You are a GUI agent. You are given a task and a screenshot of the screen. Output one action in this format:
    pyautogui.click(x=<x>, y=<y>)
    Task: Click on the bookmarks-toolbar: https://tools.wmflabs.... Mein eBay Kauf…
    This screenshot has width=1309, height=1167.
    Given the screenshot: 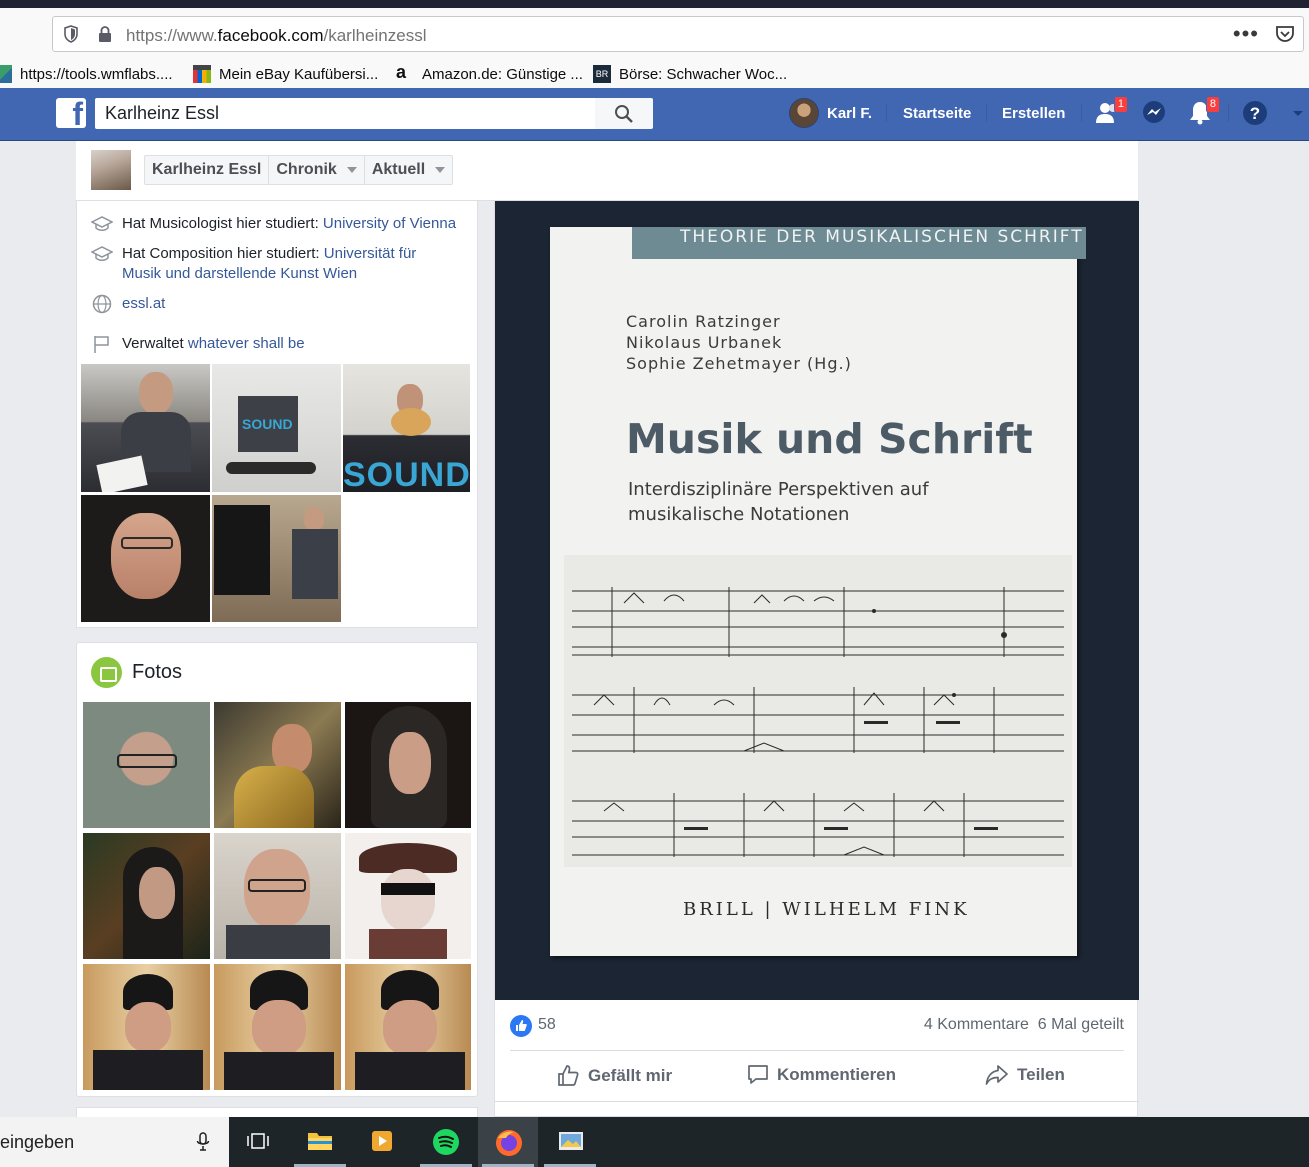 What is the action you would take?
    pyautogui.click(x=654, y=74)
    